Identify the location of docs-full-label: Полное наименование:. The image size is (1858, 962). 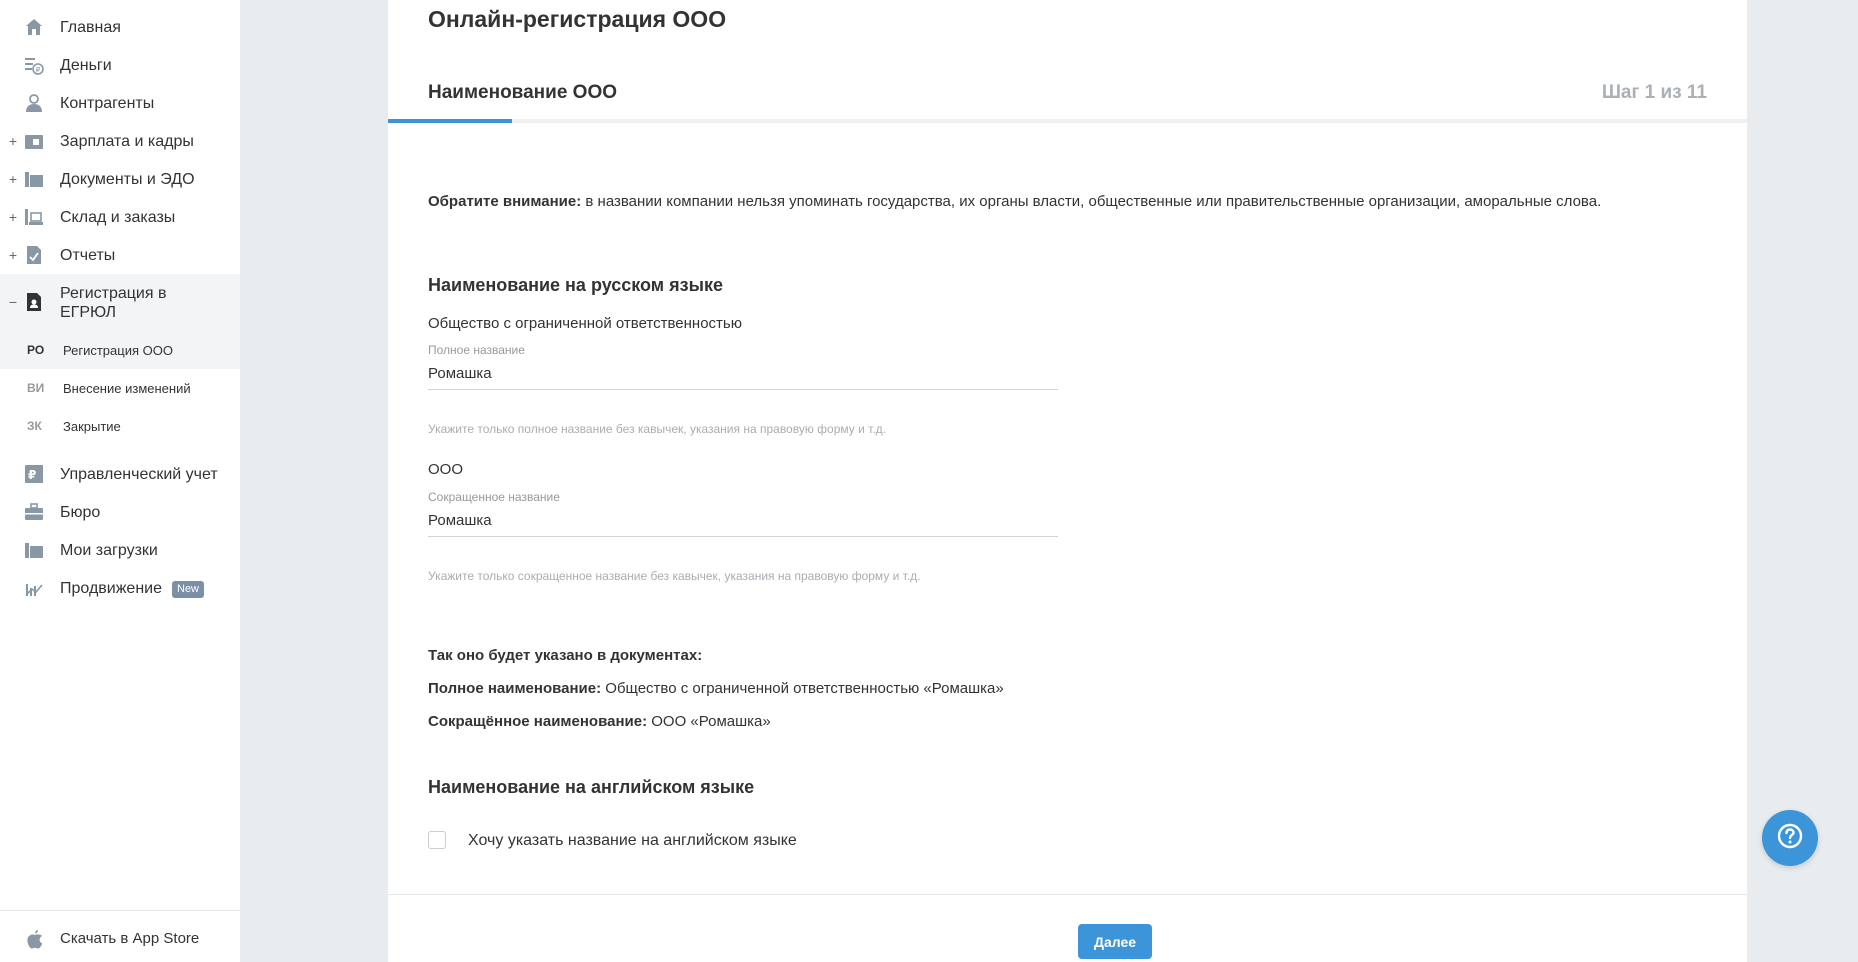
(515, 688).